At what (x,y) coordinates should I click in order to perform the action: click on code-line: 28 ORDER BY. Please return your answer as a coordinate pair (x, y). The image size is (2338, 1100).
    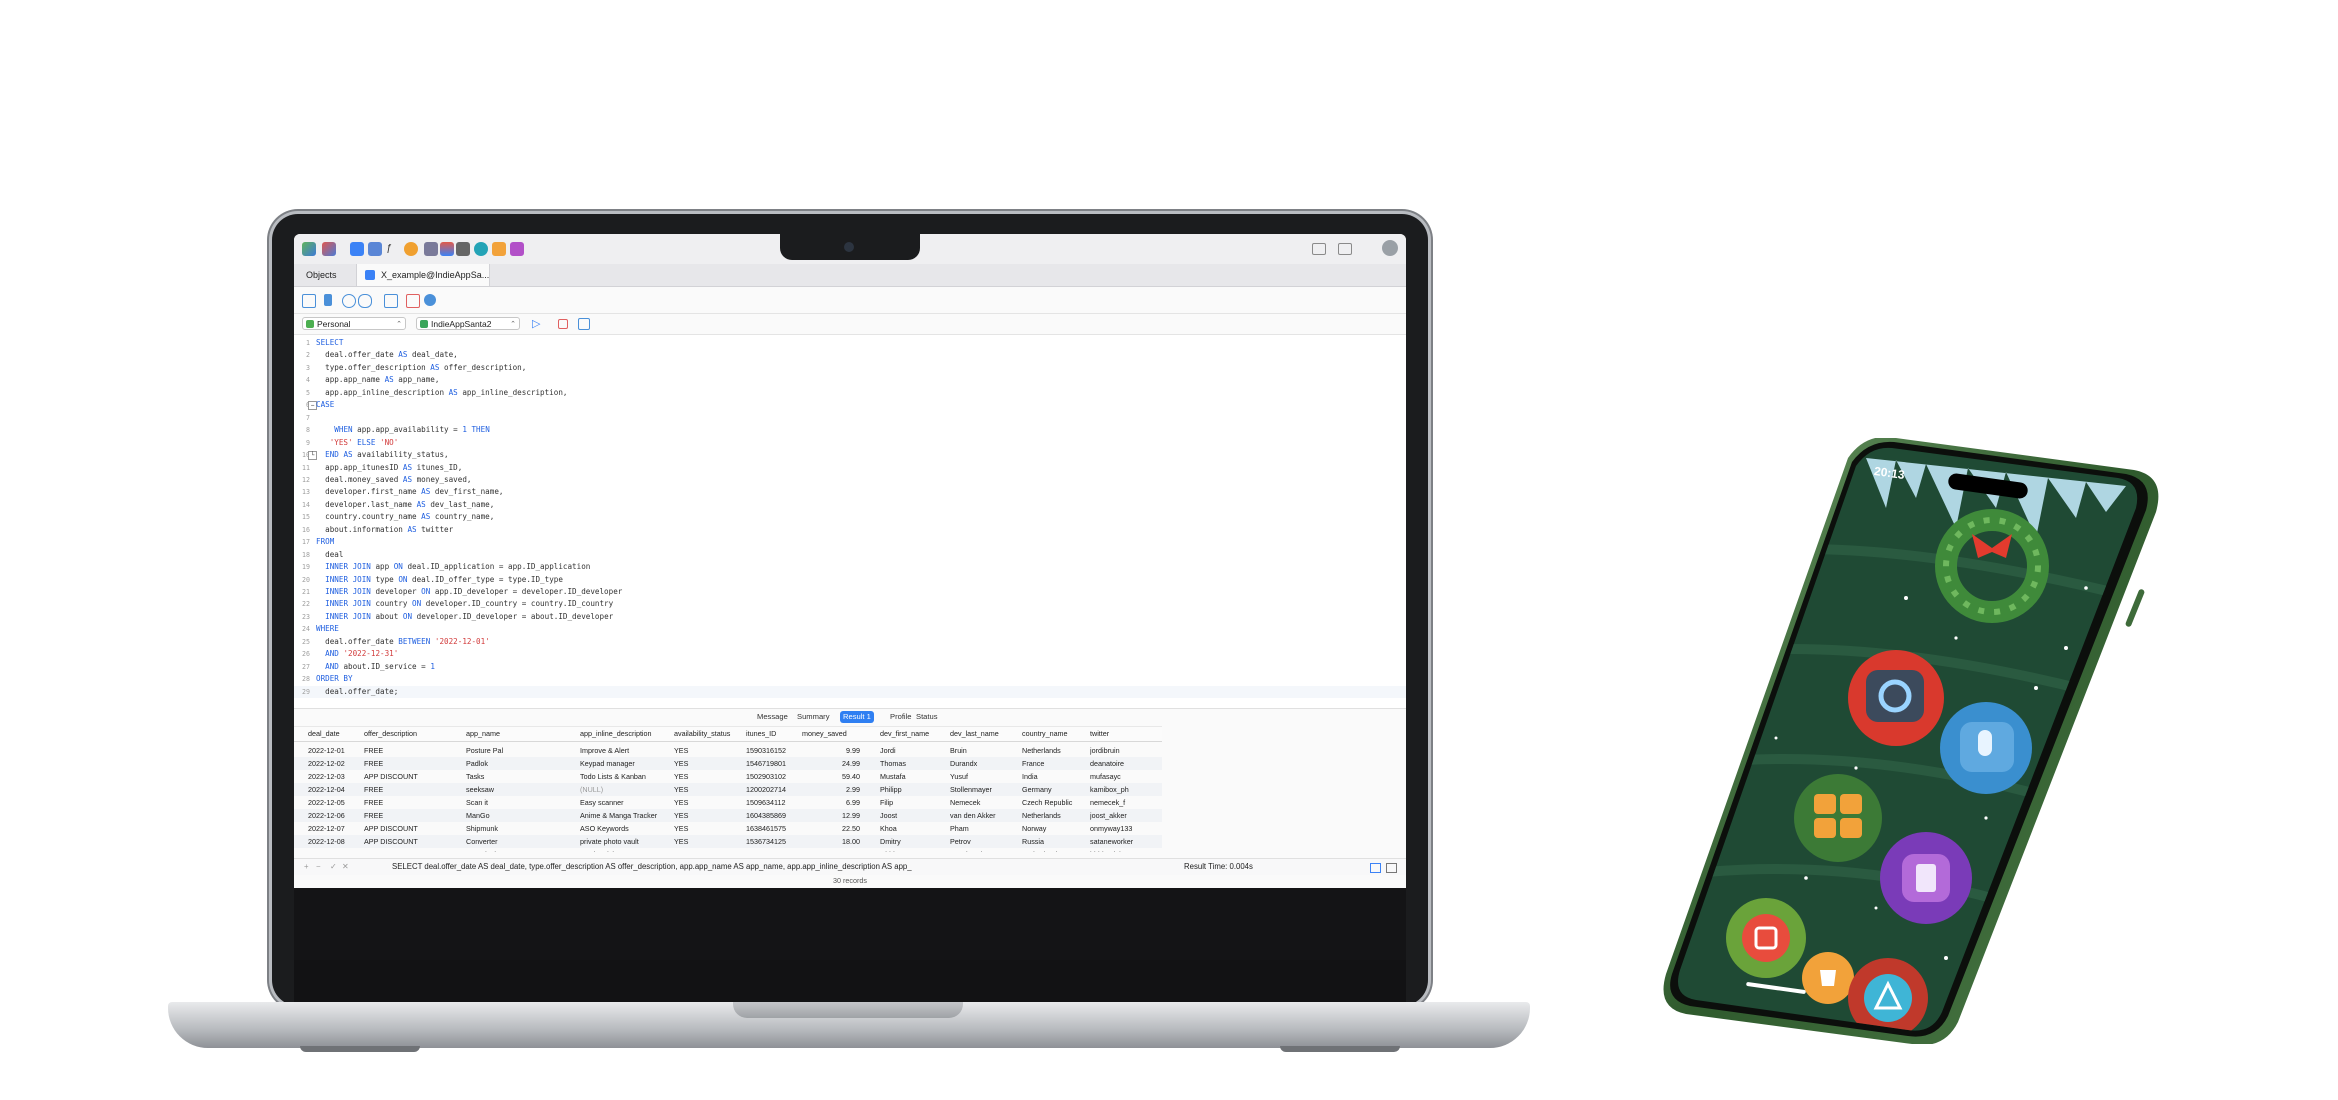
    Looking at the image, I should click on (850, 679).